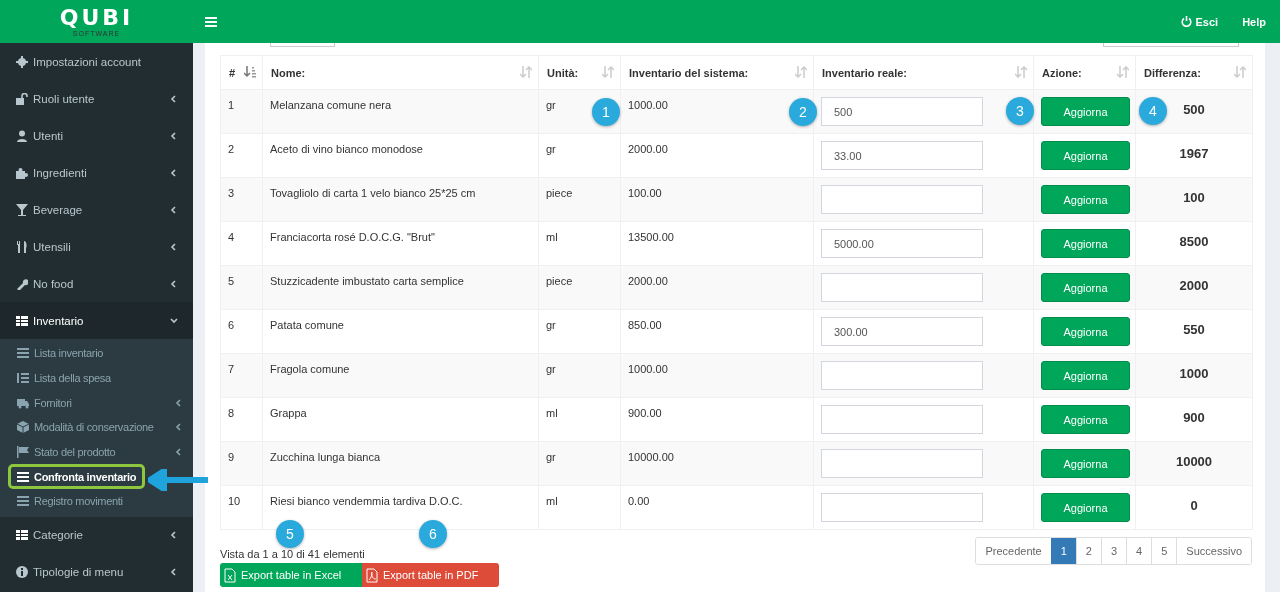  I want to click on quantity-input: 300.00, so click(902, 331).